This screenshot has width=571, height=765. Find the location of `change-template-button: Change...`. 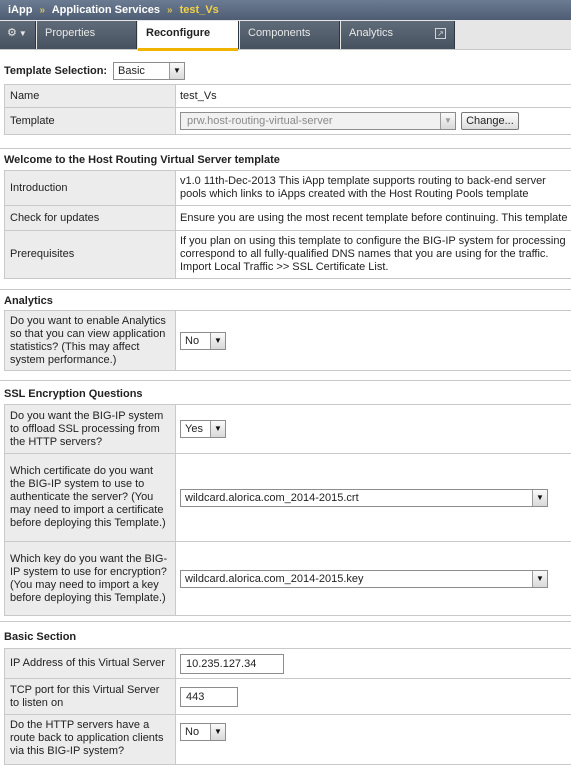

change-template-button: Change... is located at coordinates (490, 121).